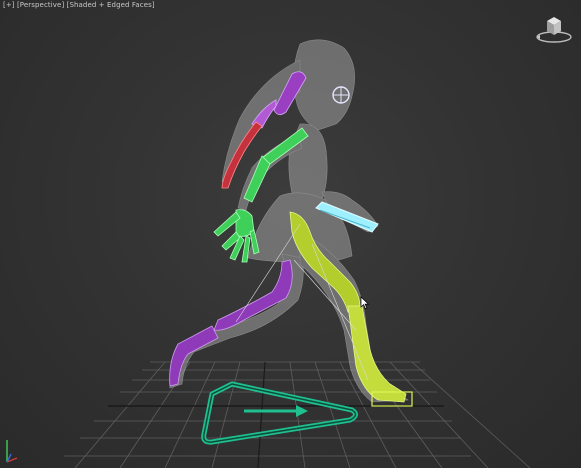  What do you see at coordinates (351, 309) in the screenshot?
I see `front-leg-bones` at bounding box center [351, 309].